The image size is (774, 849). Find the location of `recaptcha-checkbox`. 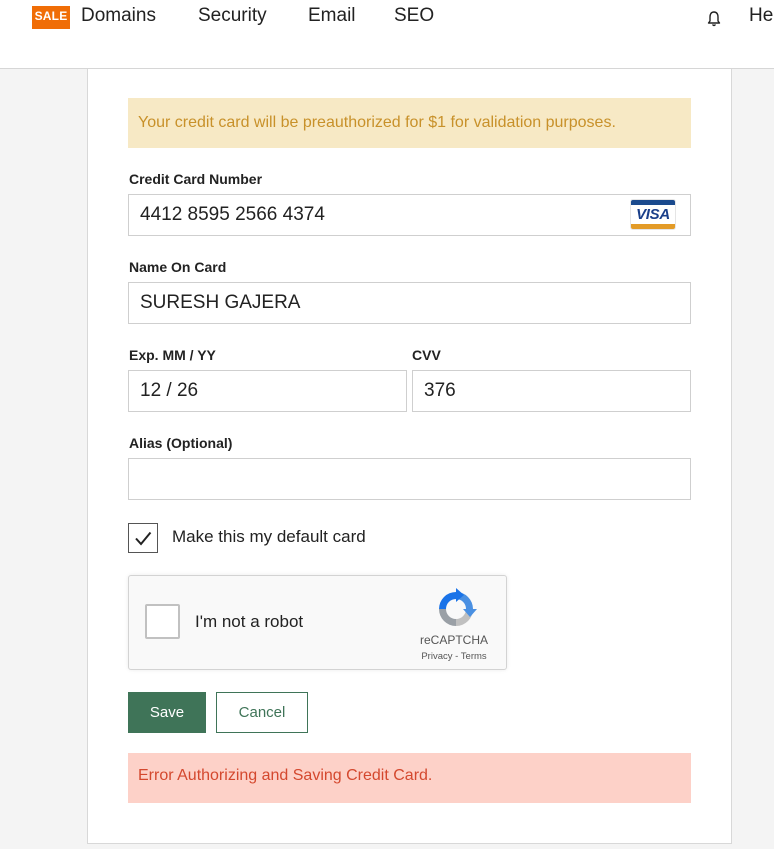

recaptcha-checkbox is located at coordinates (162, 621).